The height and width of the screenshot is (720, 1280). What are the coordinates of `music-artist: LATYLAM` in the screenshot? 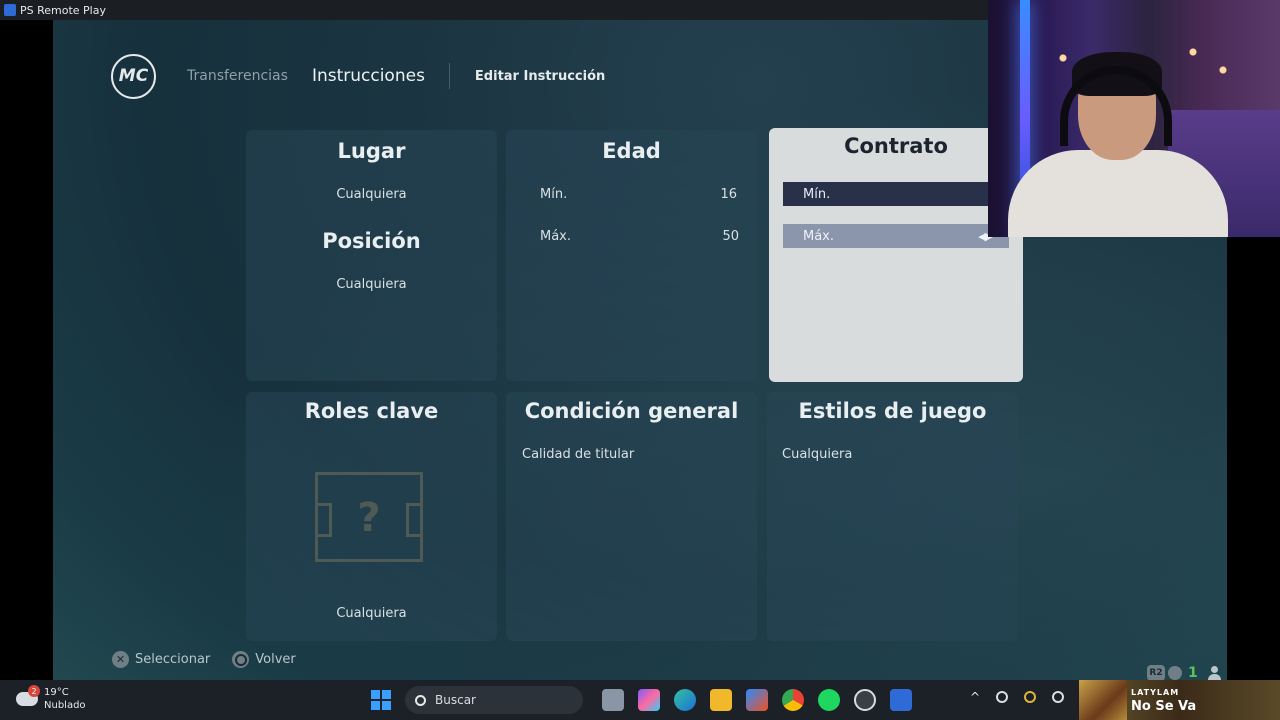 It's located at (1155, 692).